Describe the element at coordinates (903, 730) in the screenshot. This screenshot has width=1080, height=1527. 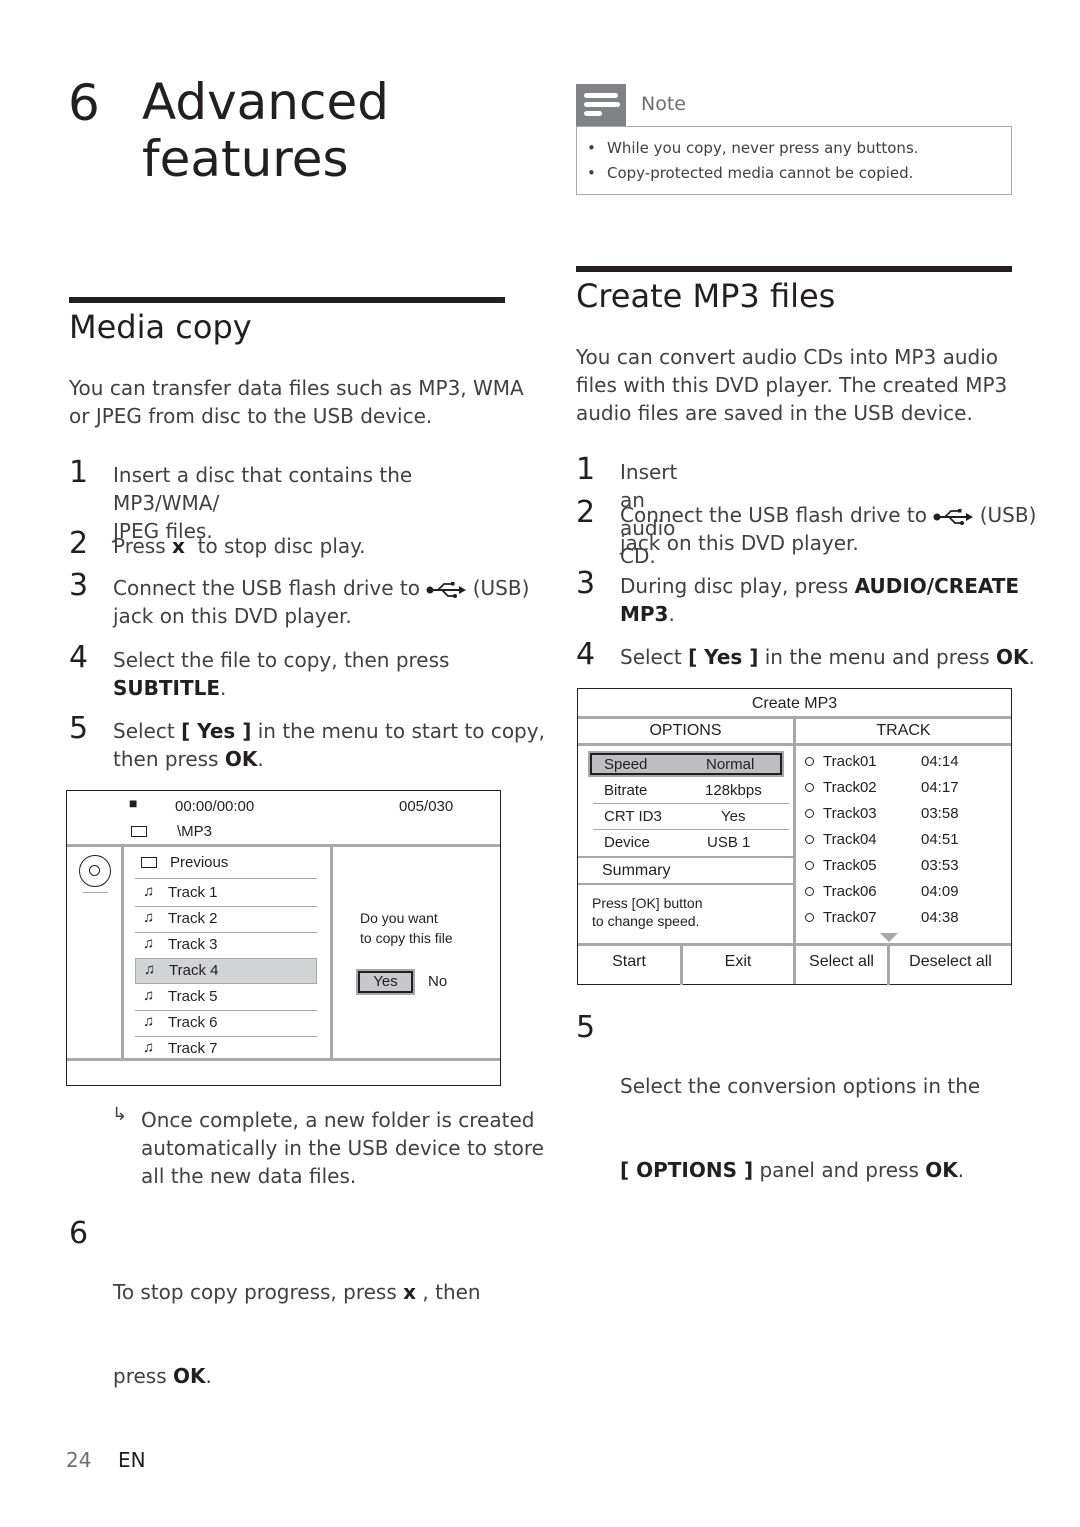
I see `track-header: TRACK` at that location.